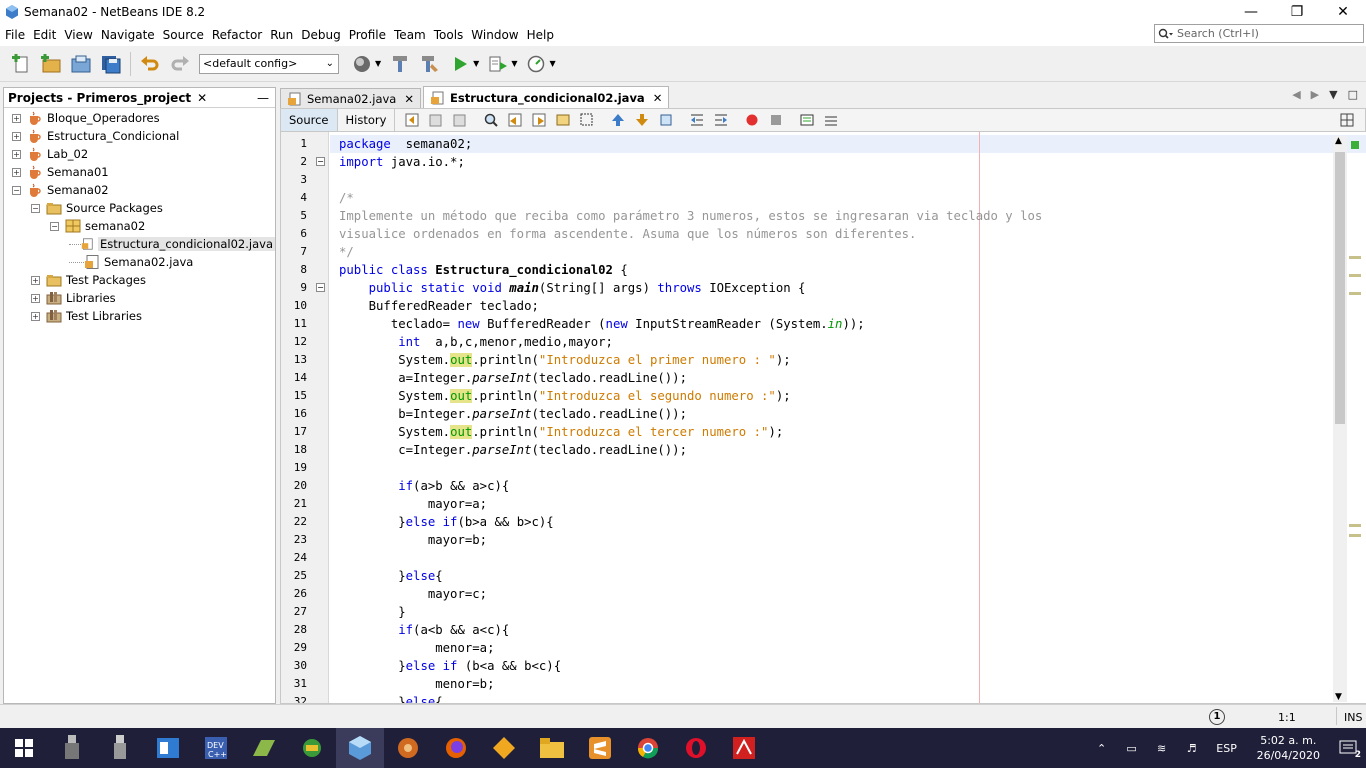 The image size is (1366, 768). I want to click on battery-icon: ▭, so click(1132, 748).